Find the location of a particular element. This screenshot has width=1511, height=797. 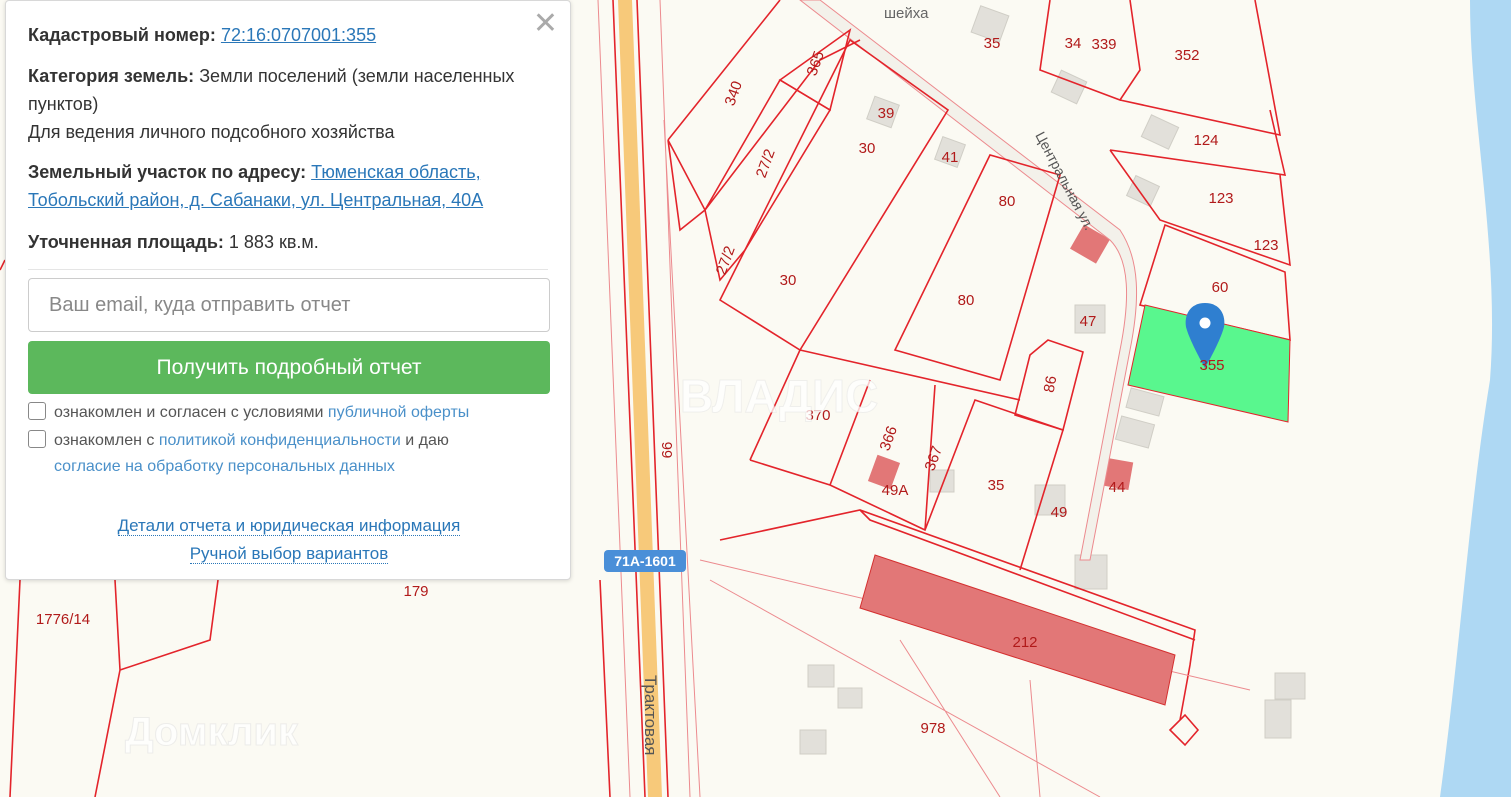

cadastral-label: Кадастровый номер: is located at coordinates (122, 35).